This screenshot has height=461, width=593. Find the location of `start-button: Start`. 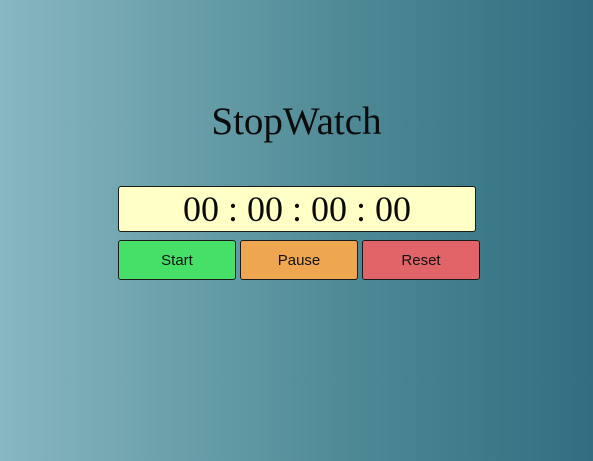

start-button: Start is located at coordinates (177, 260).